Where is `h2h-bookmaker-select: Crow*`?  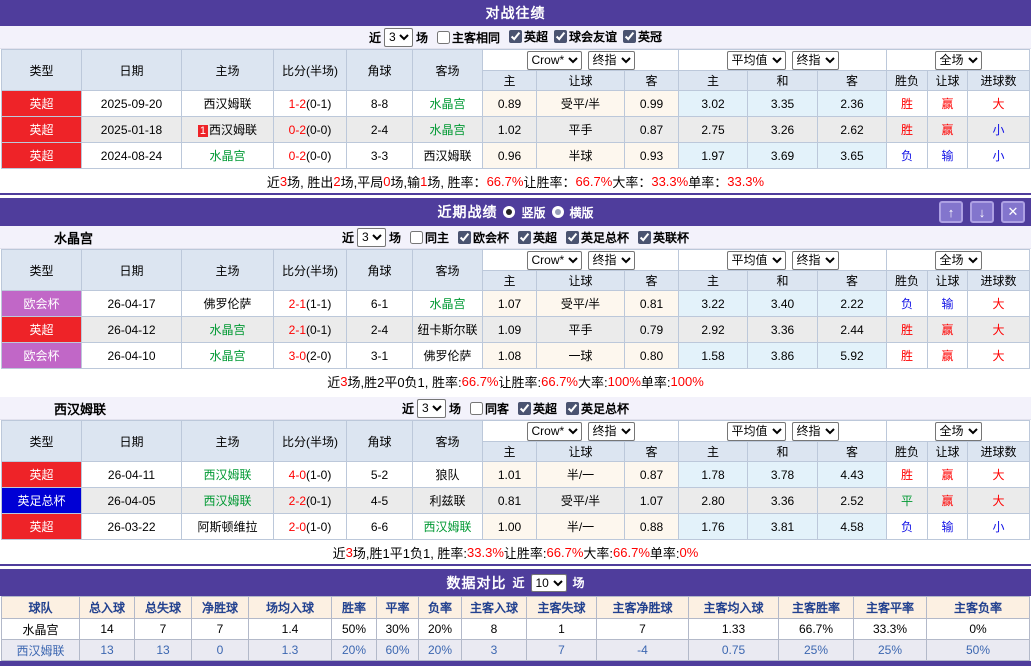
h2h-bookmaker-select: Crow* is located at coordinates (554, 60).